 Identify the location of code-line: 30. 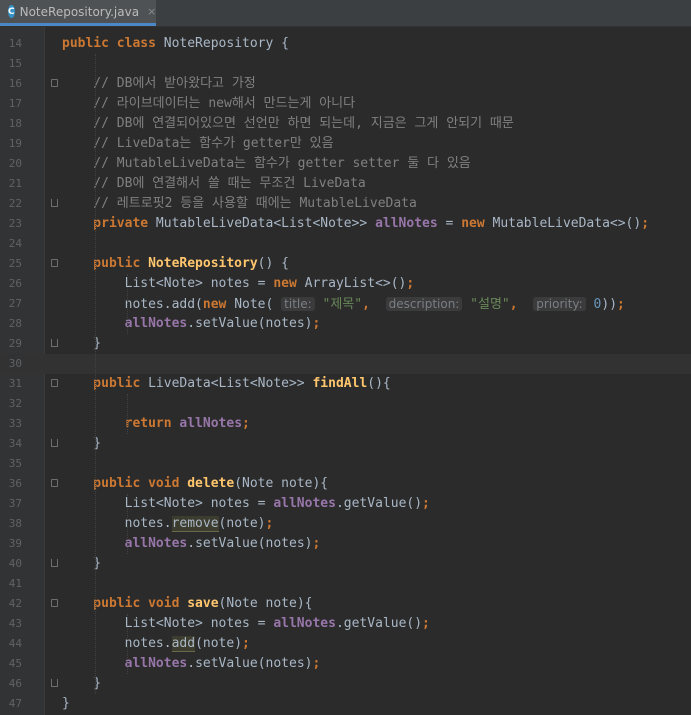
(345, 364).